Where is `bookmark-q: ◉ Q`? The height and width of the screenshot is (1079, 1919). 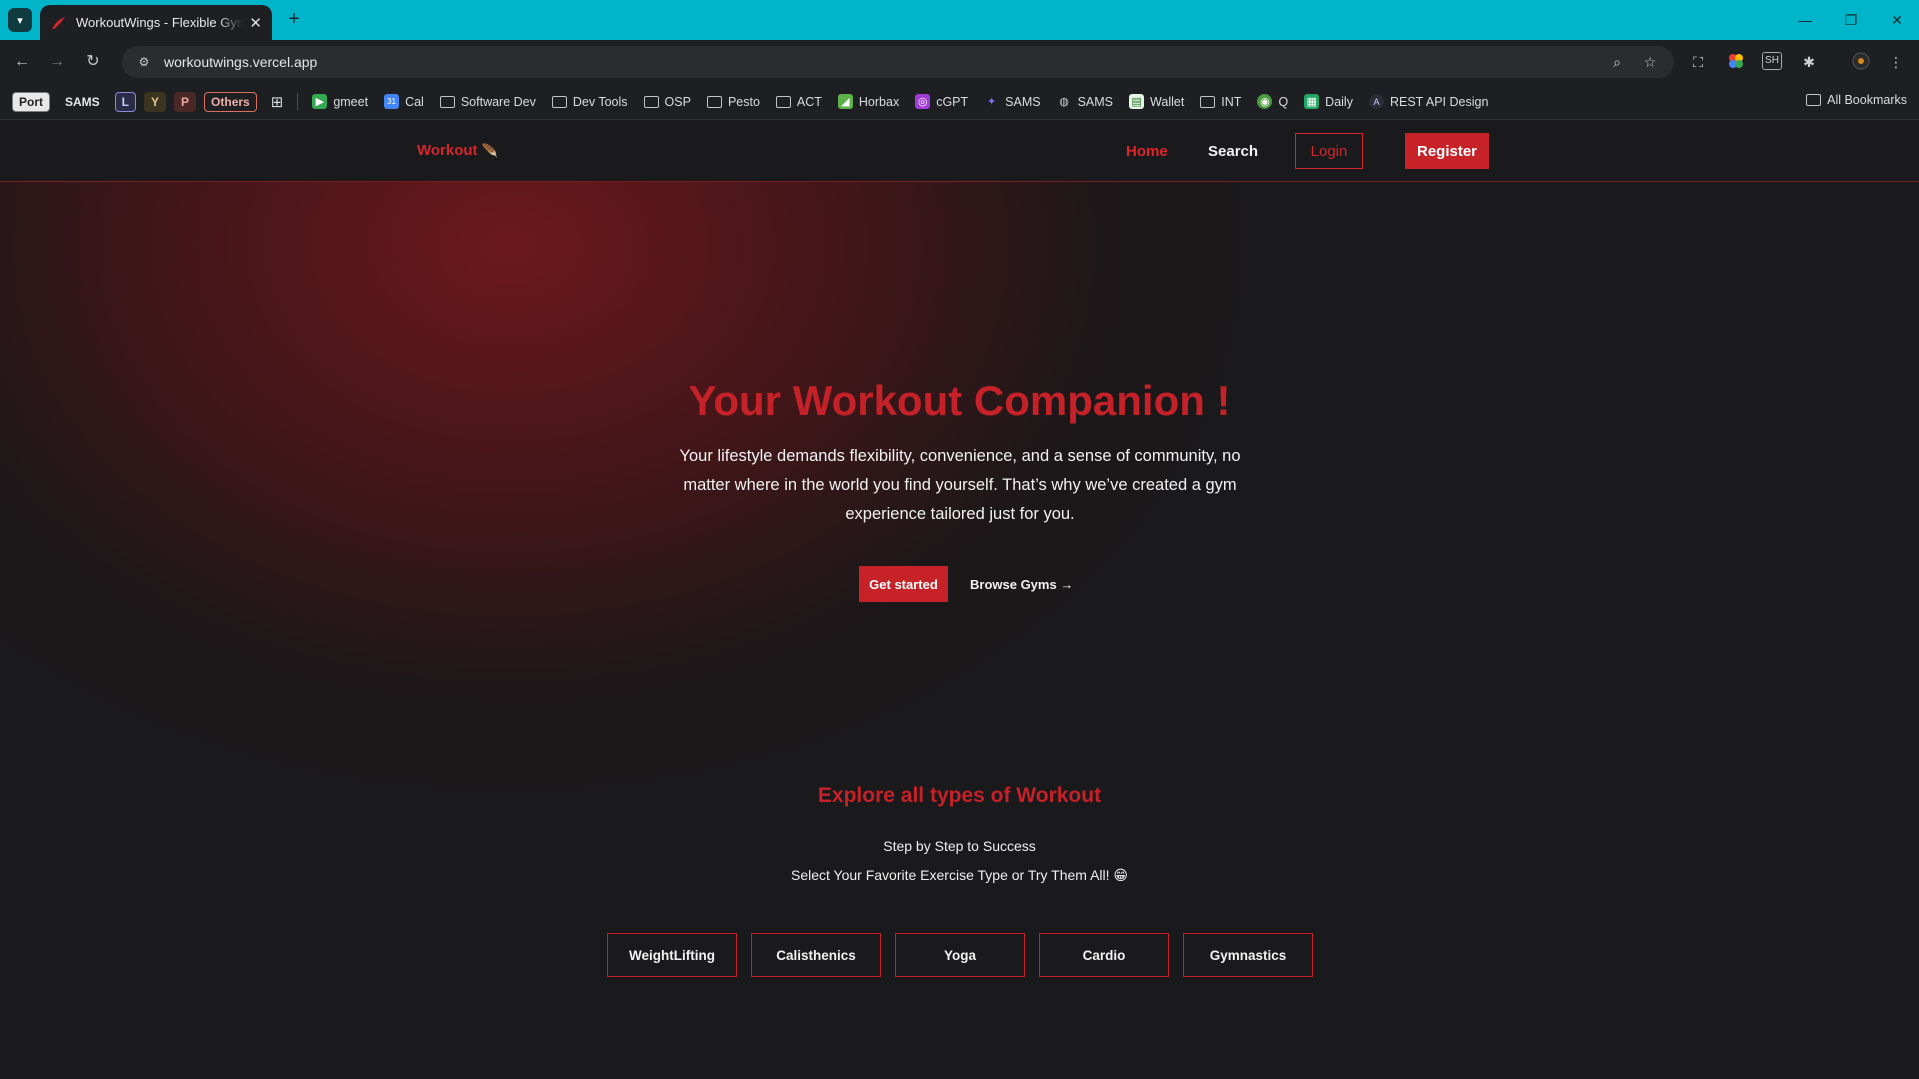
bookmark-q: ◉ Q is located at coordinates (1272, 101).